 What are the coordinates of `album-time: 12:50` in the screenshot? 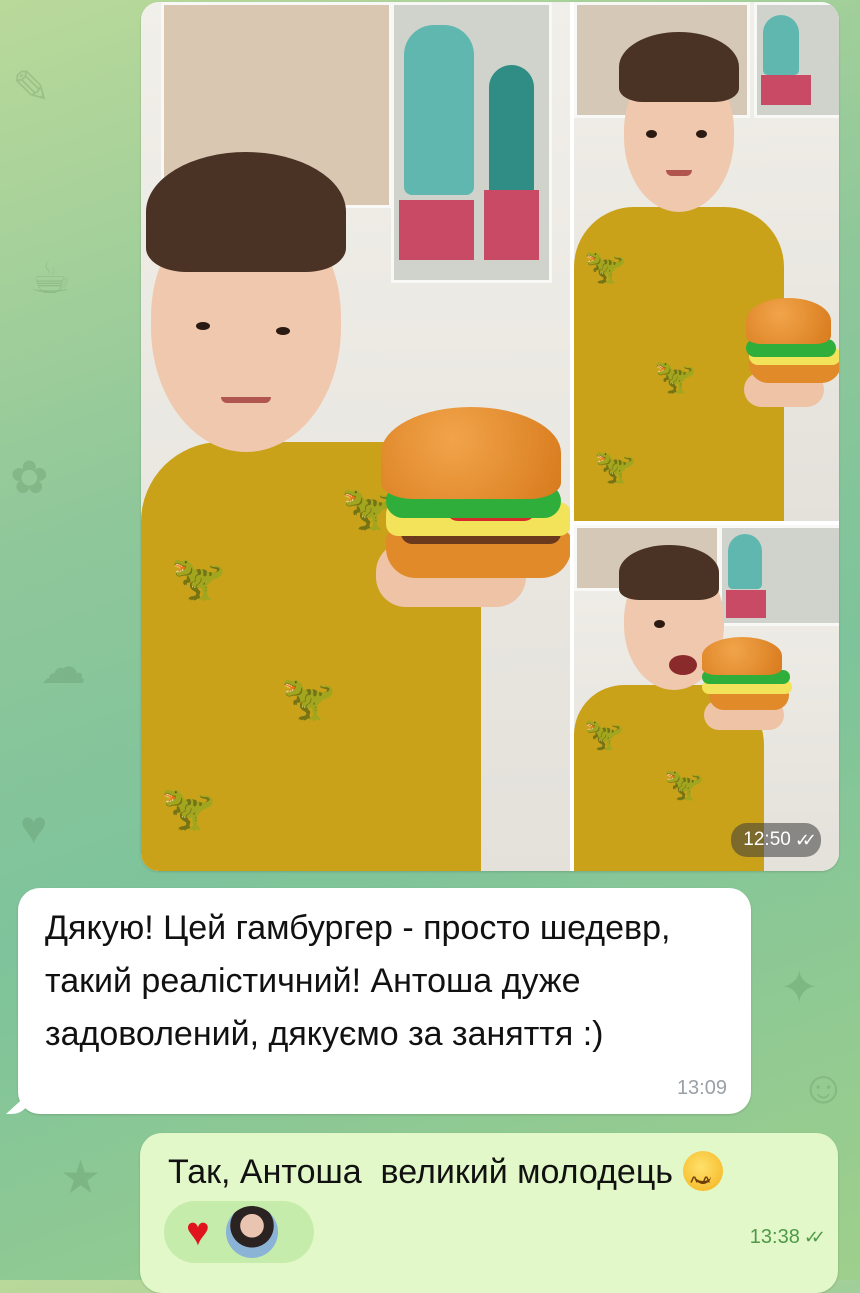 It's located at (767, 839).